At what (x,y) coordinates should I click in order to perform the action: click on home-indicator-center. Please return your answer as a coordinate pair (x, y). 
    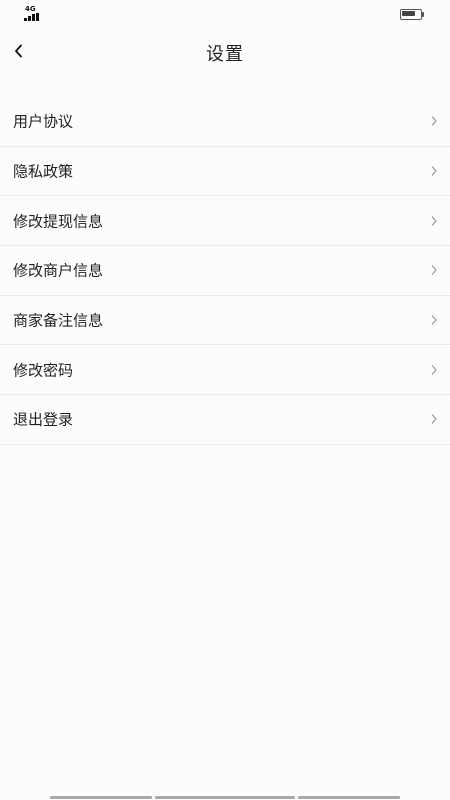
    Looking at the image, I should click on (225, 797).